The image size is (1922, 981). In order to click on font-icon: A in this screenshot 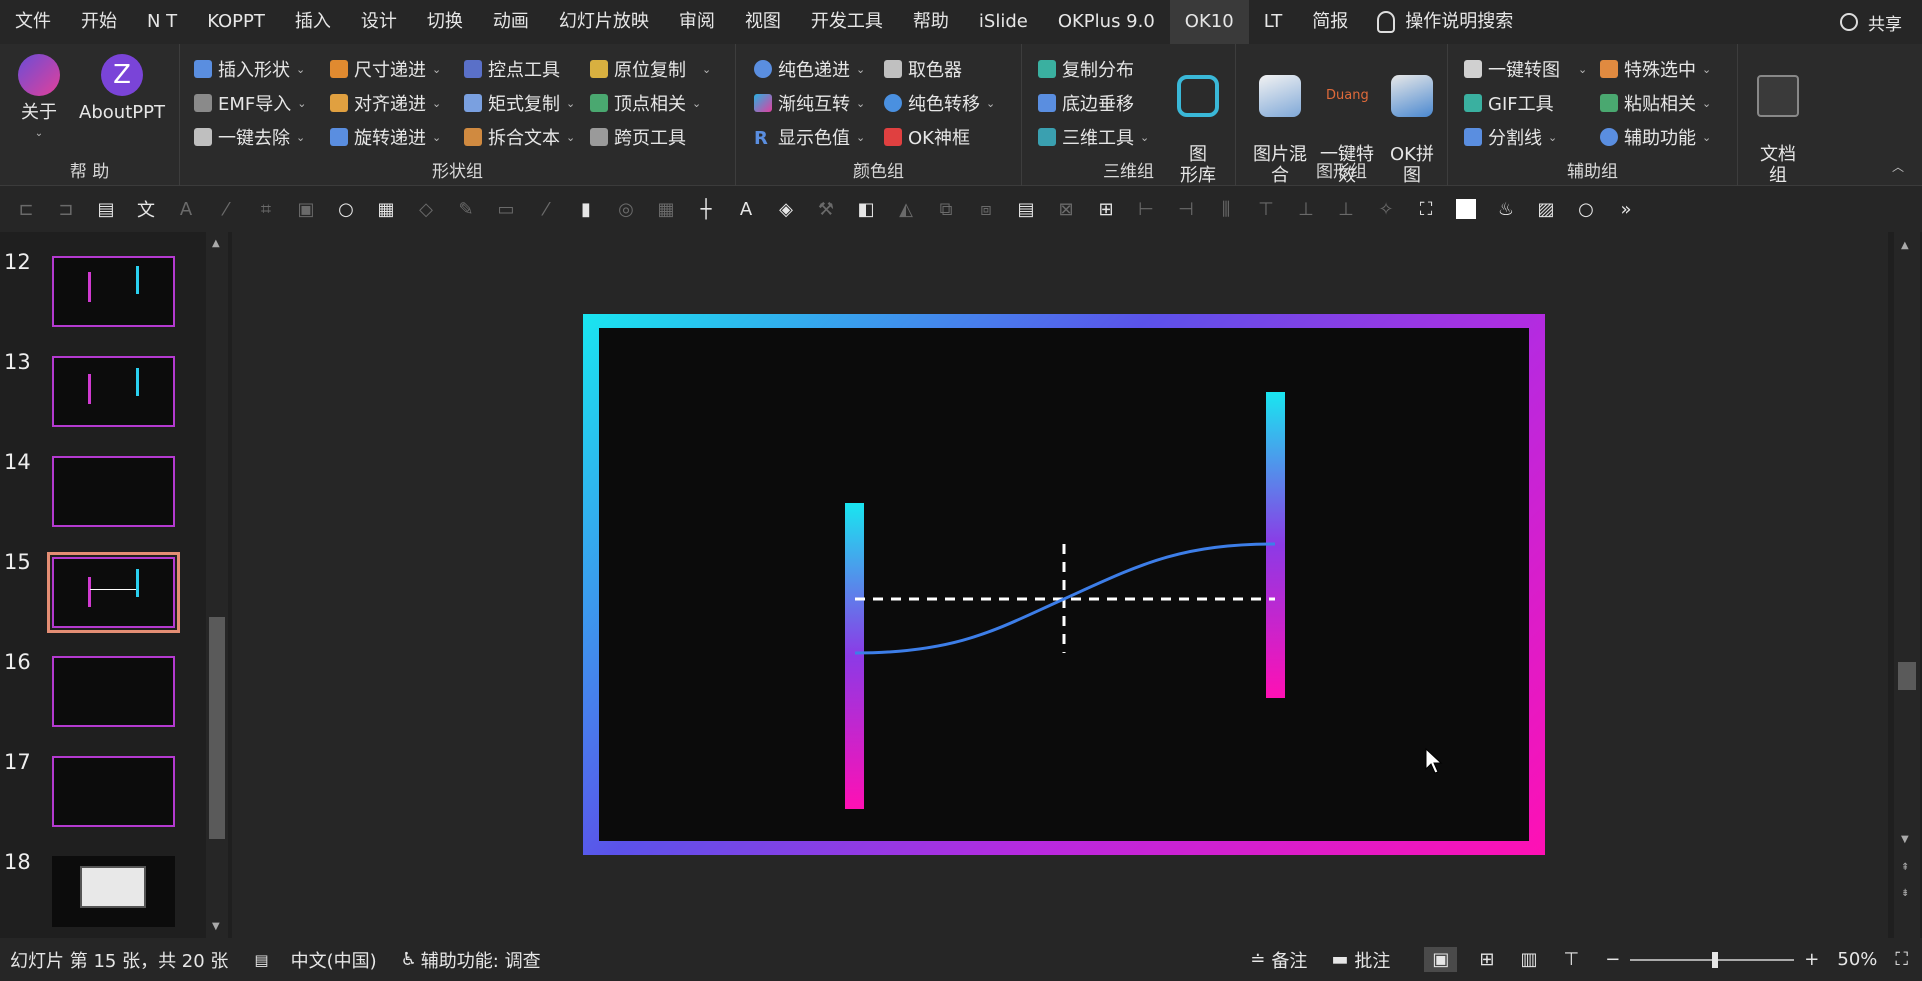, I will do `click(186, 209)`.